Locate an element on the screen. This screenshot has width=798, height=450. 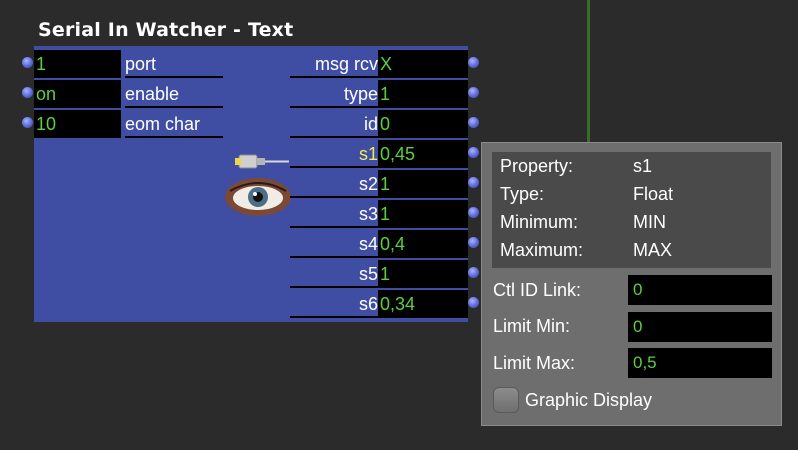
ctl-id-link-field: 0 is located at coordinates (700, 290).